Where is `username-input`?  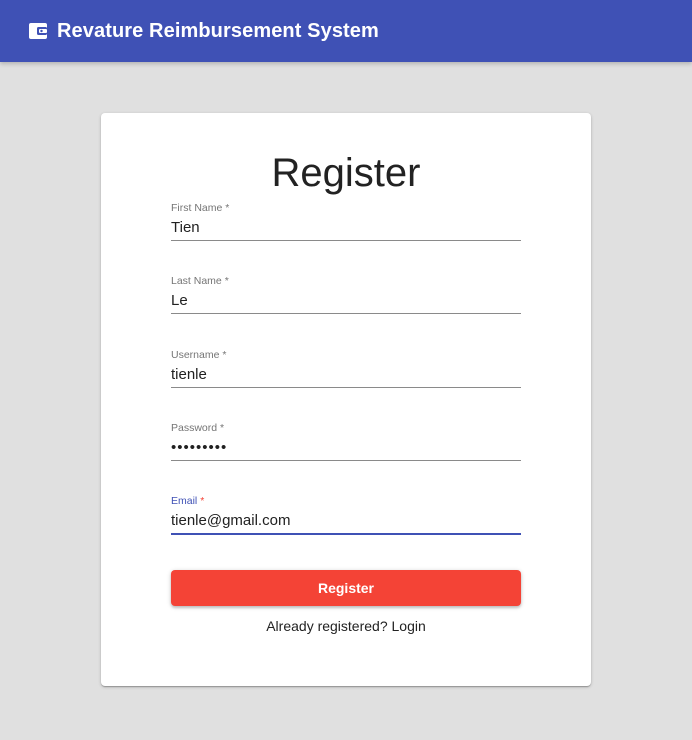 username-input is located at coordinates (346, 374).